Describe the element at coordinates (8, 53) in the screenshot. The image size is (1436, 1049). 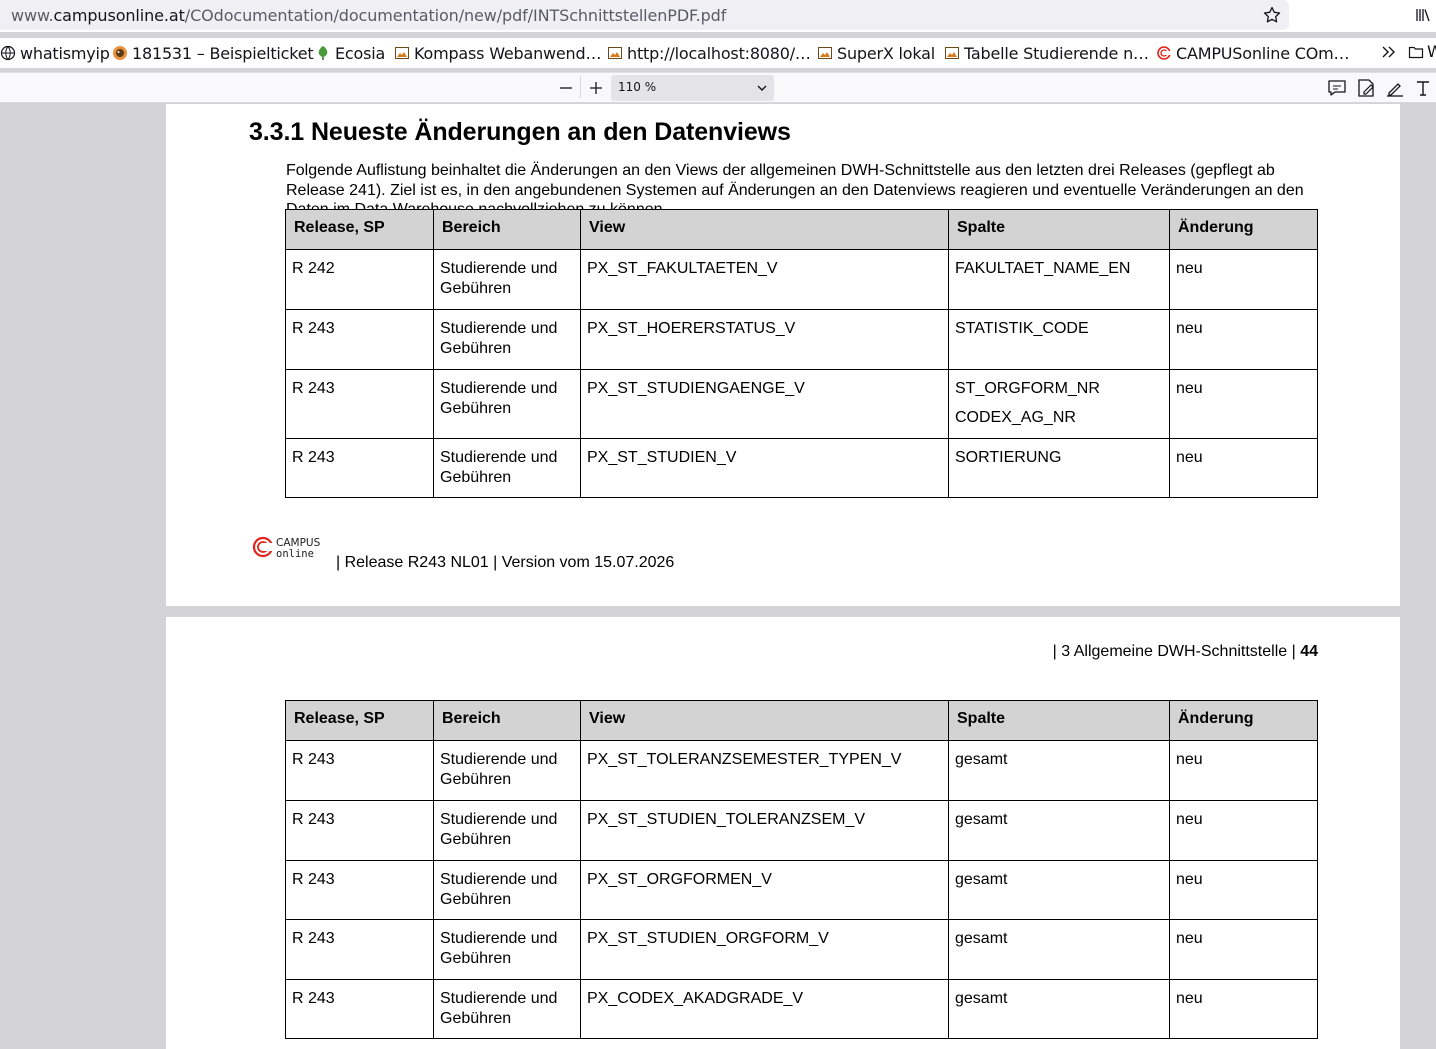
I see `globe-icon` at that location.